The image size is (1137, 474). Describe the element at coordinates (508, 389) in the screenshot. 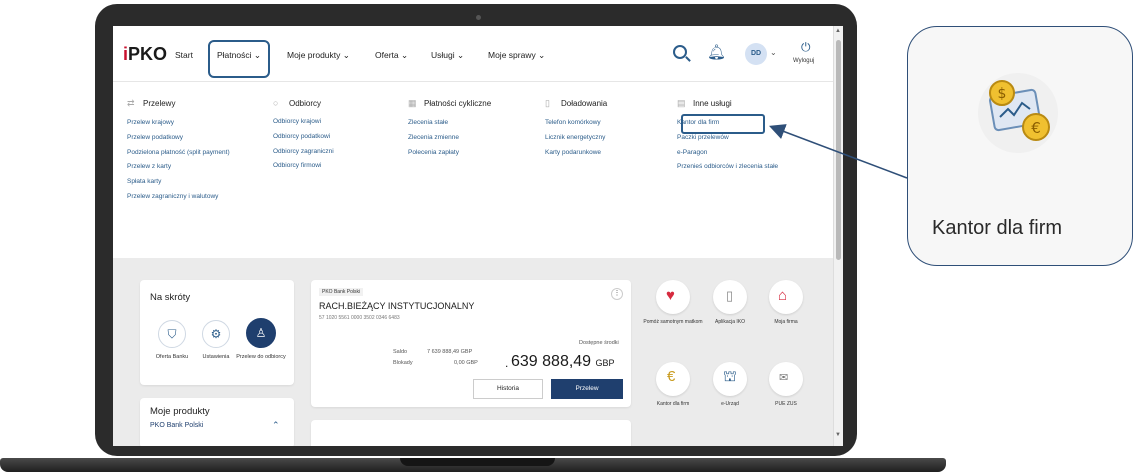

I see `history-button: Historia` at that location.